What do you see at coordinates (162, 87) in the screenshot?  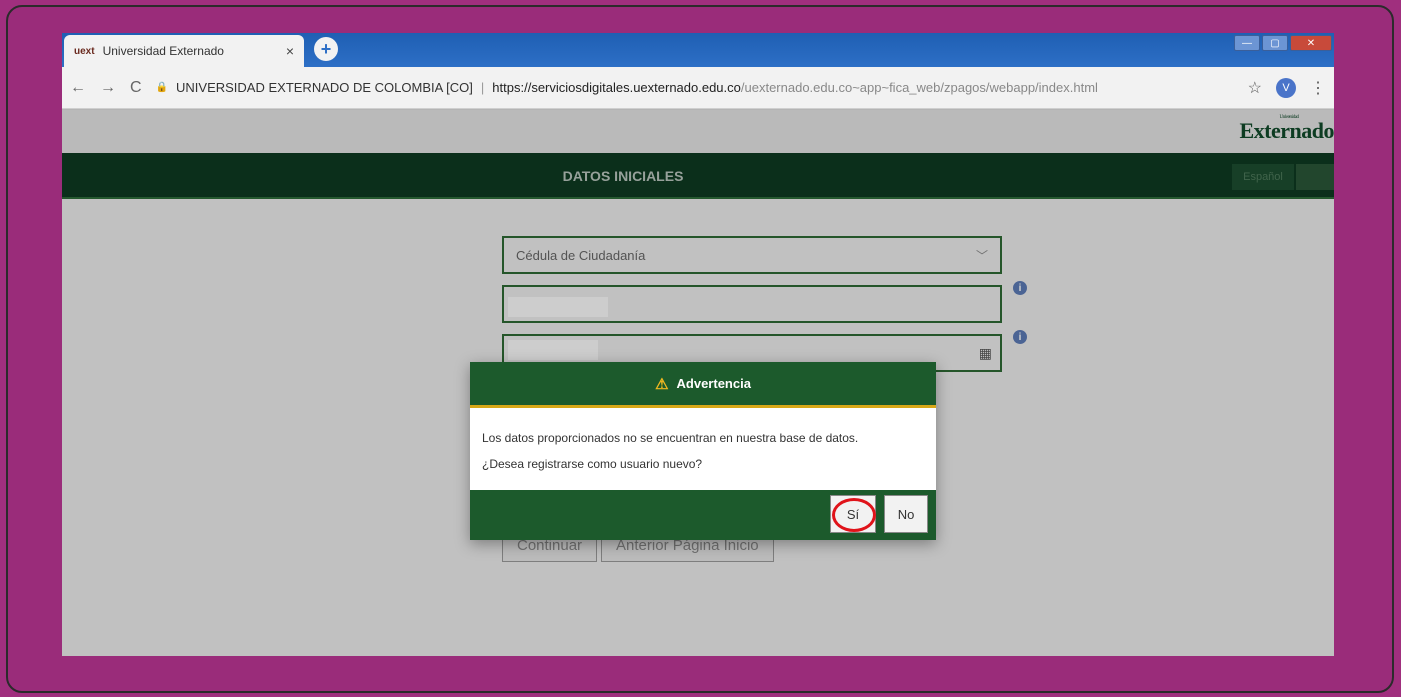 I see `lock-icon: 🔒` at bounding box center [162, 87].